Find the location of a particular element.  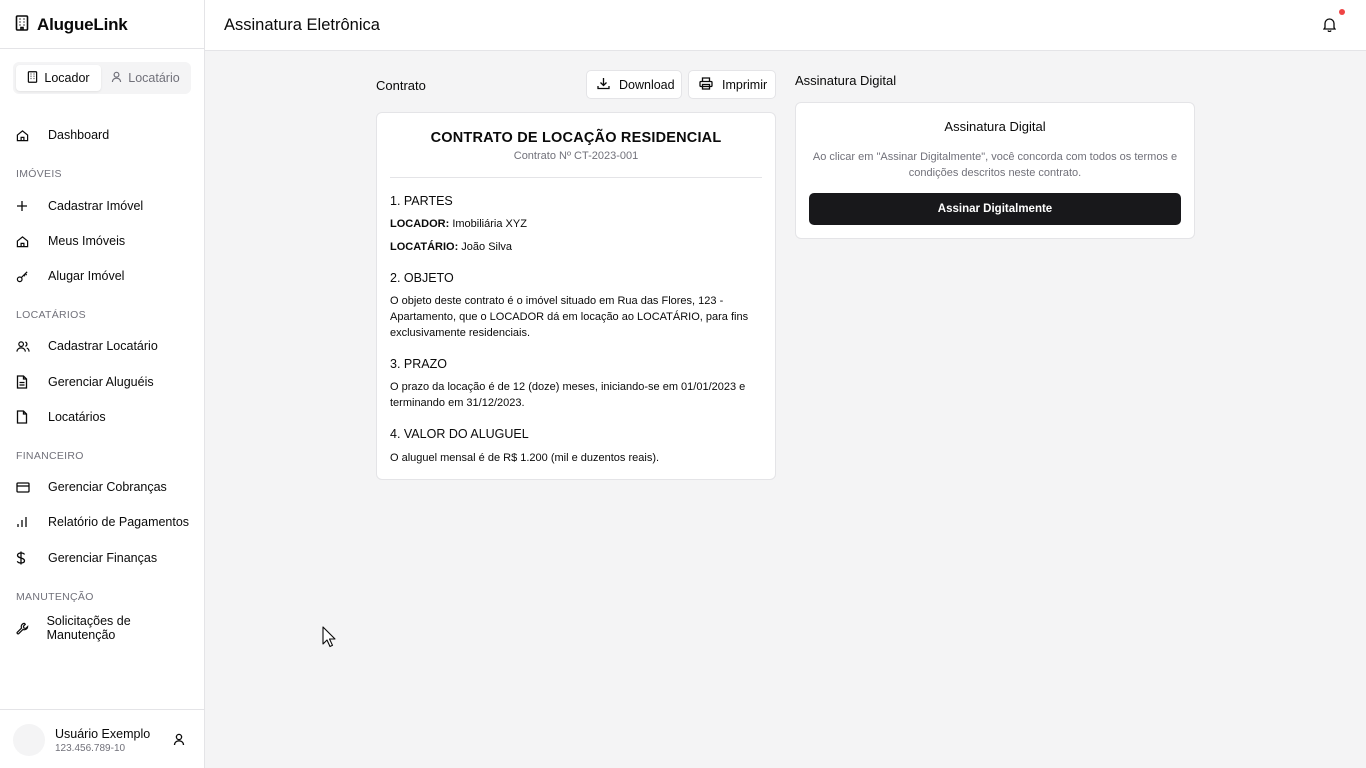

sidebar-item-label: Dashboard is located at coordinates (79, 135).